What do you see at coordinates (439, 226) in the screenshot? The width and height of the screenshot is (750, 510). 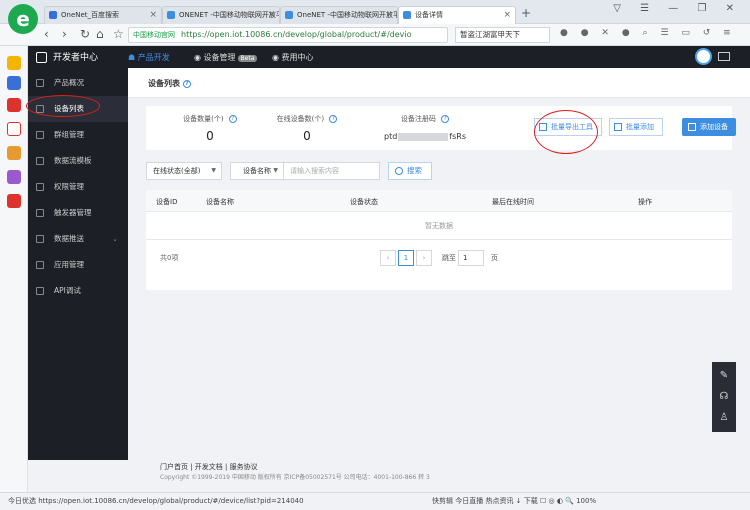 I see `empty-state: 暂无数据` at bounding box center [439, 226].